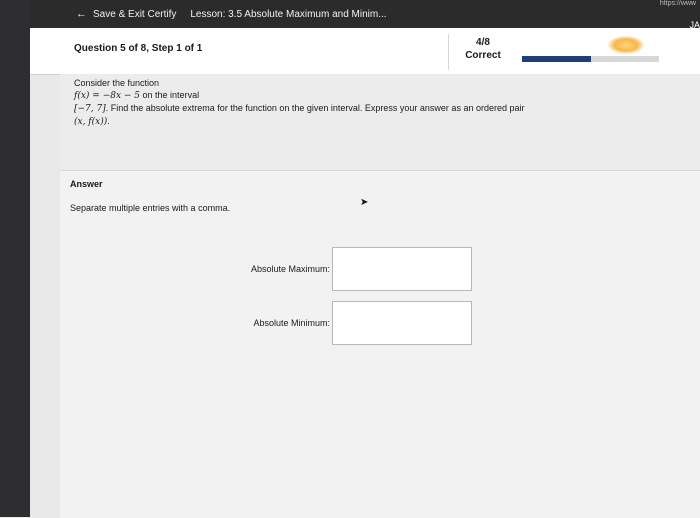 The height and width of the screenshot is (518, 700). I want to click on pair-suffix: ., so click(108, 121).